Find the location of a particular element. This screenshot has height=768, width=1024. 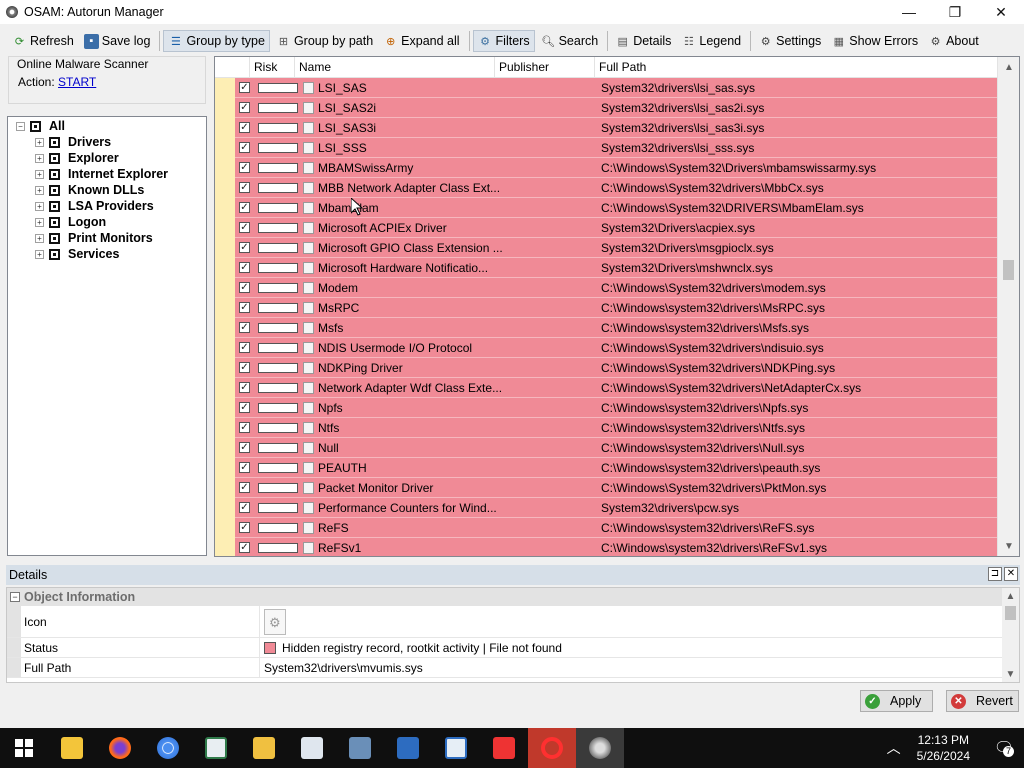

tree-item-print-monitors: + Print Monitors is located at coordinates (94, 238).